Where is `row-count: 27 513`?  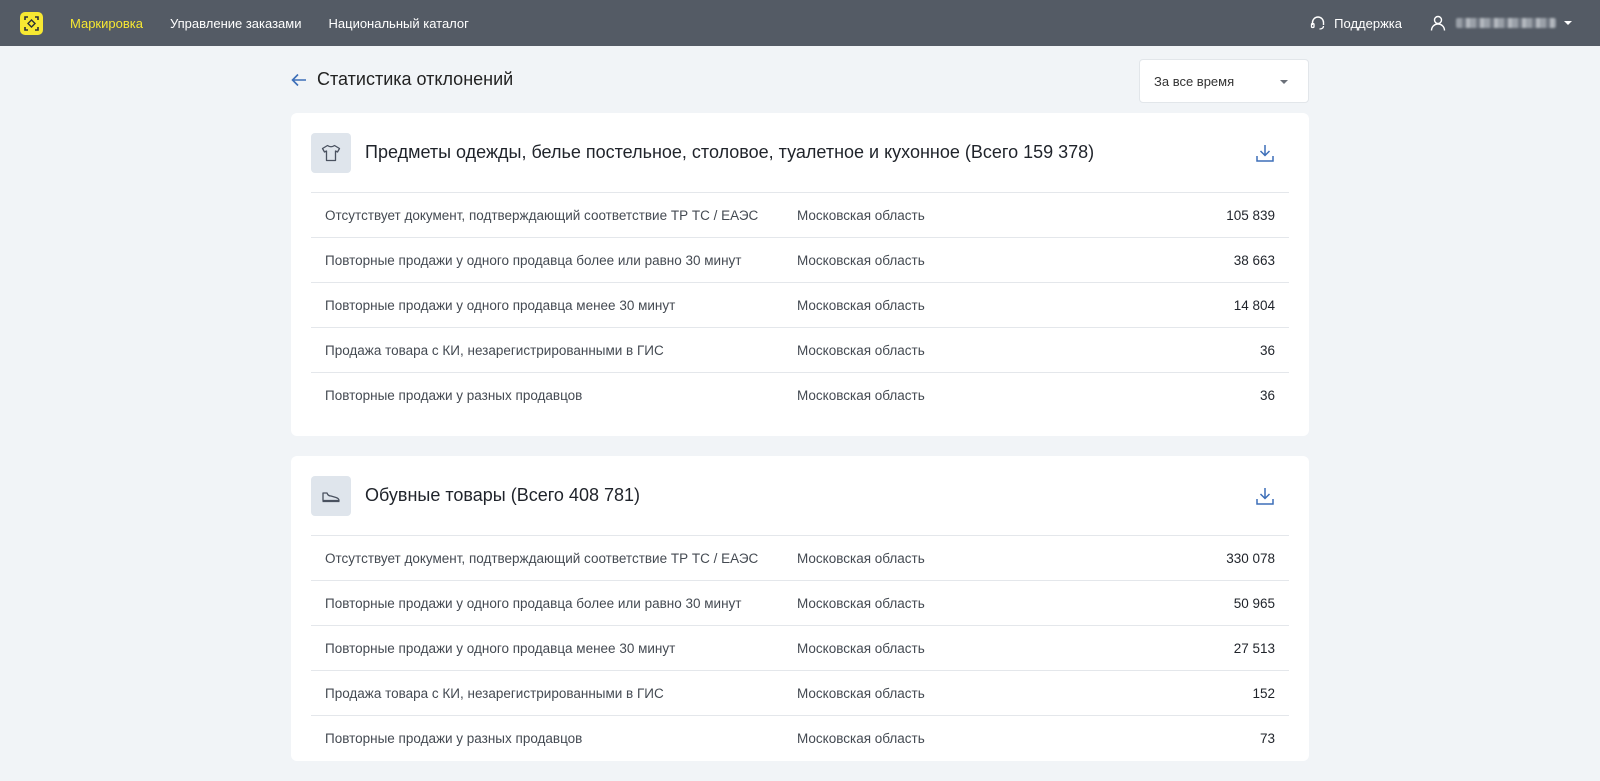
row-count: 27 513 is located at coordinates (1254, 648).